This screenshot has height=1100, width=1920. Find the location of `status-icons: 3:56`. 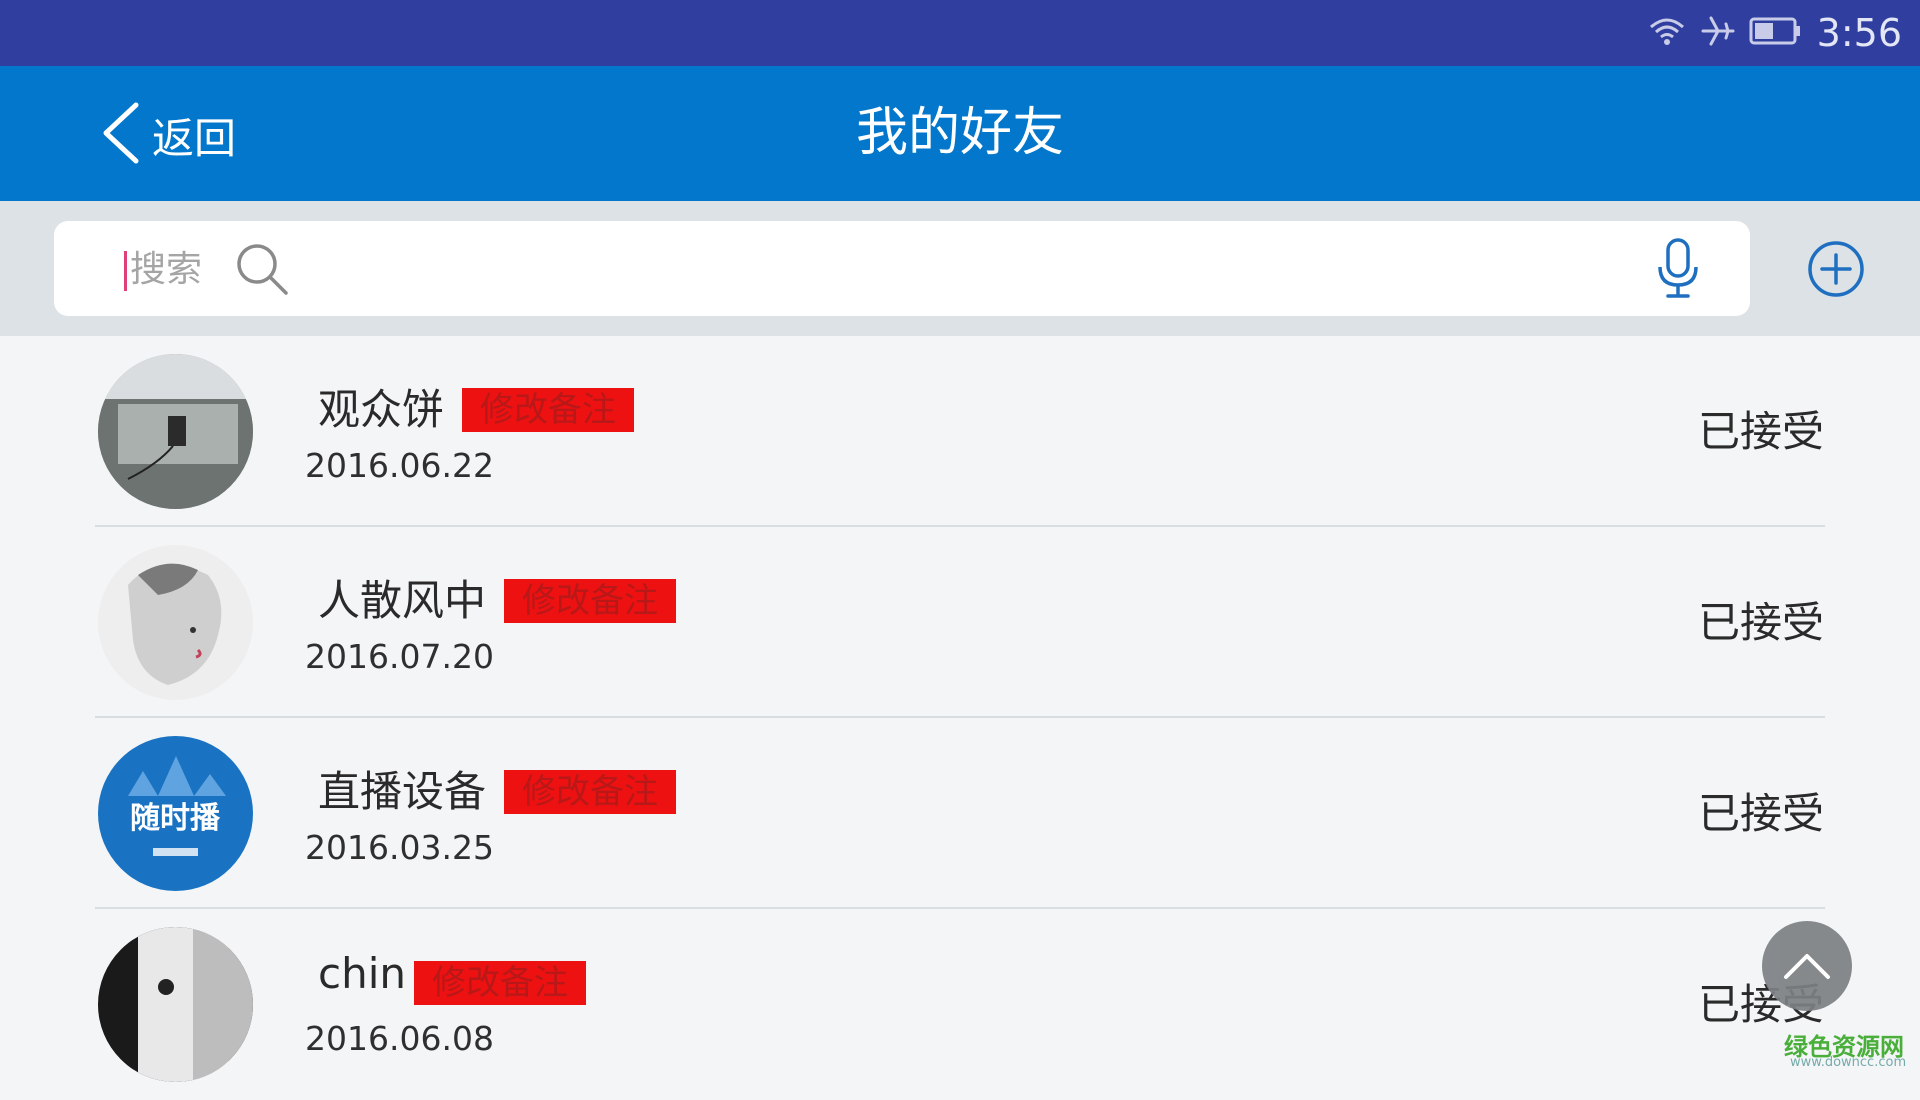

status-icons: 3:56 is located at coordinates (1774, 33).